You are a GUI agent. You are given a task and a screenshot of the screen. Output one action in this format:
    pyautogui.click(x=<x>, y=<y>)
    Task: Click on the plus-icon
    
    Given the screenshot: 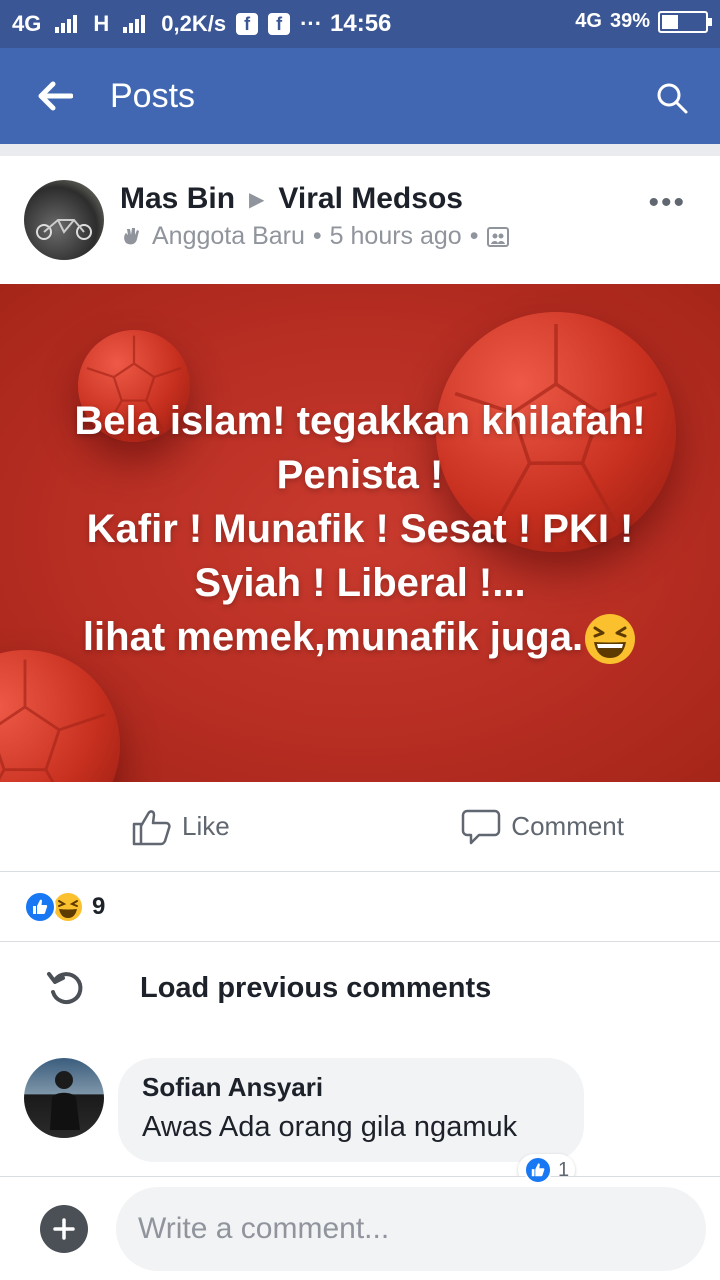 What is the action you would take?
    pyautogui.click(x=64, y=1228)
    